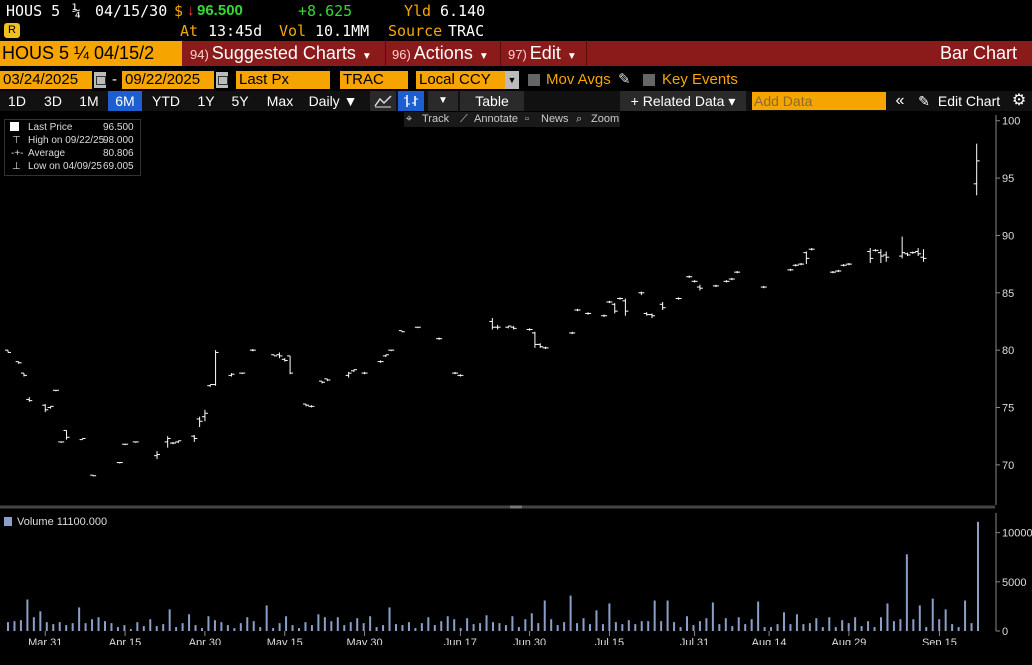 The width and height of the screenshot is (1032, 665). I want to click on period-max: Max, so click(280, 101).